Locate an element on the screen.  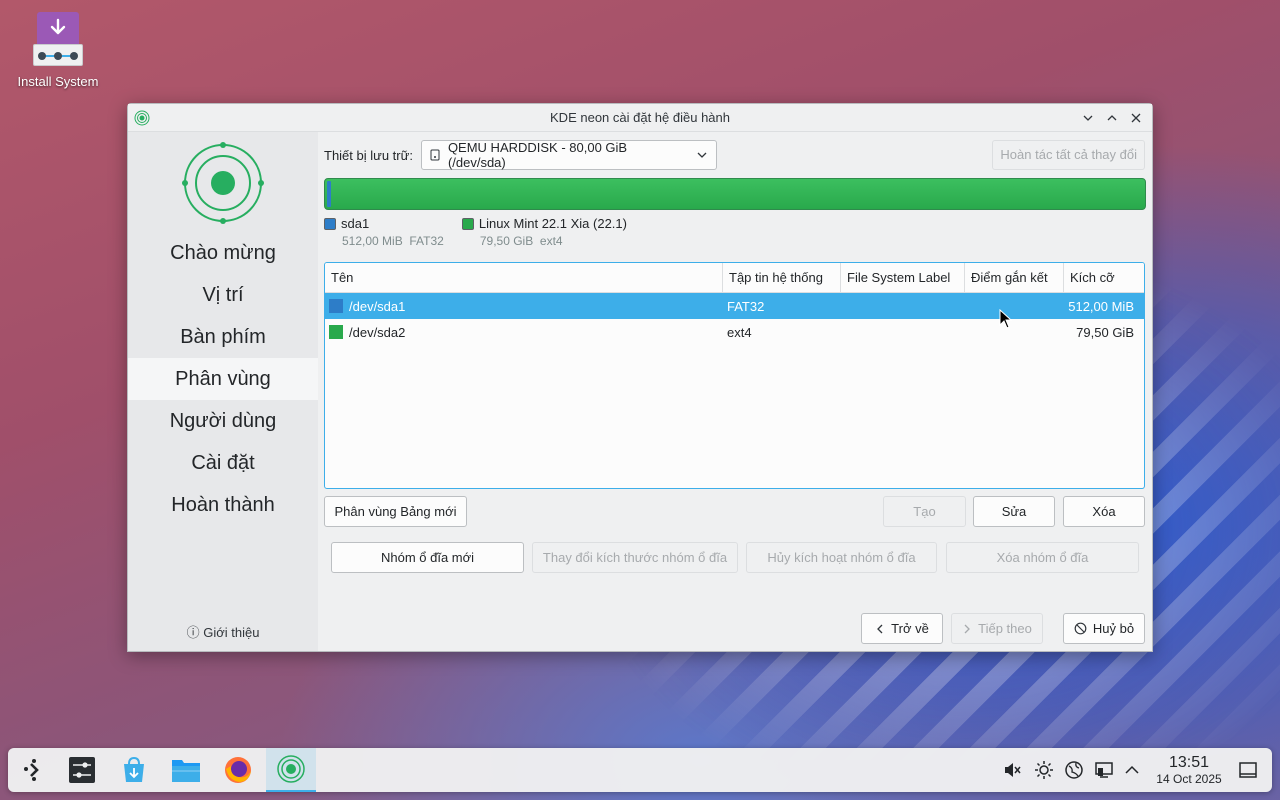
back-button: Trở về is located at coordinates (902, 628).